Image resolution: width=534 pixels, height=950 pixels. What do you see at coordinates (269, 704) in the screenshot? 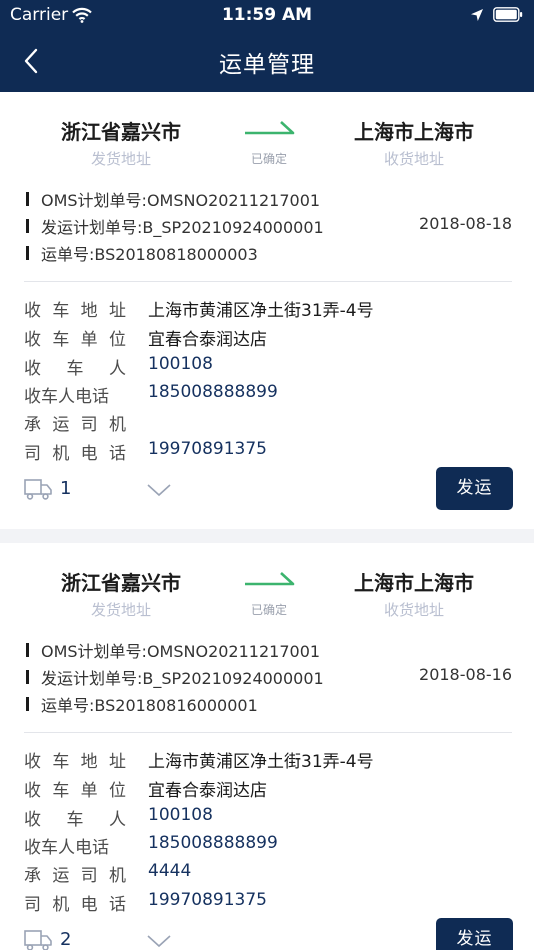
I see `waybill-row: 运单号:BS20180816000001` at bounding box center [269, 704].